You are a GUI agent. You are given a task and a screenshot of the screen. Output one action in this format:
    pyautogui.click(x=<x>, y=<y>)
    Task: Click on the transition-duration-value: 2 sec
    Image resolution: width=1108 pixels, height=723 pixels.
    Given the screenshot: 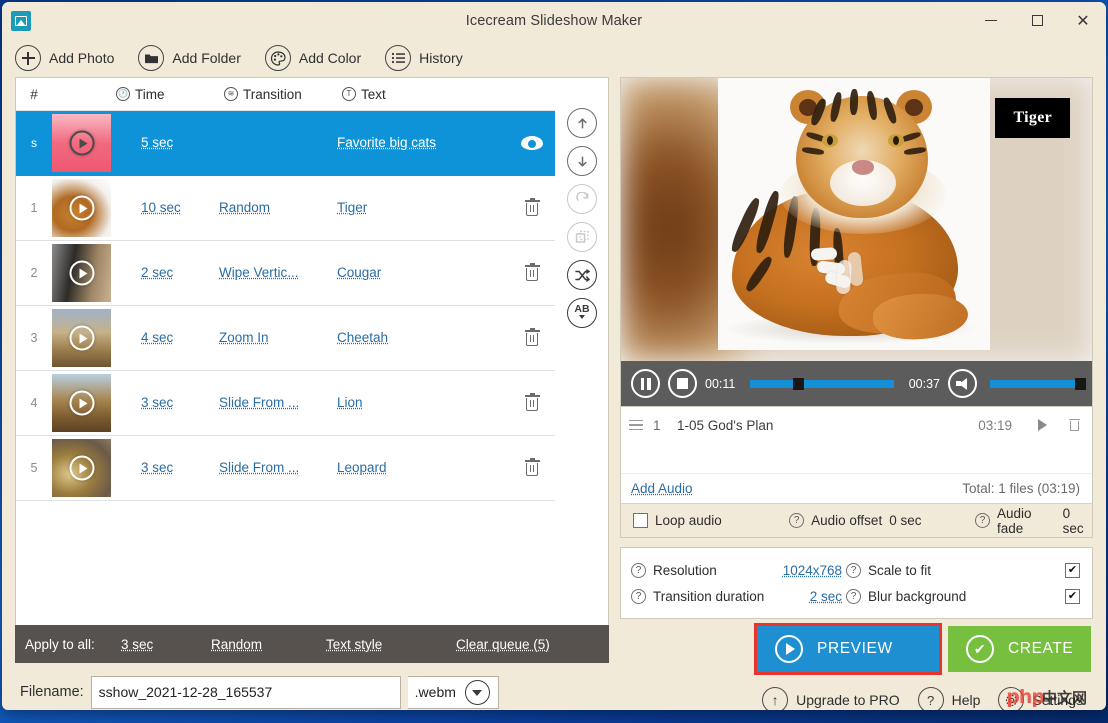 What is the action you would take?
    pyautogui.click(x=826, y=596)
    